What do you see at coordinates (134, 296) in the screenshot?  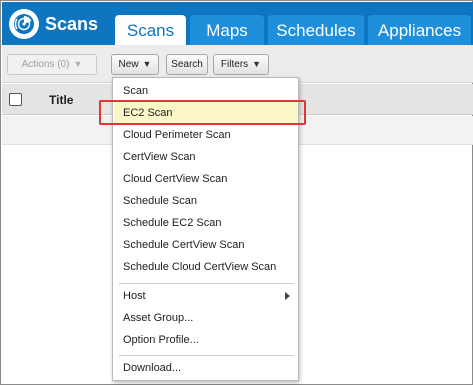 I see `menu-item-host-label: Host` at bounding box center [134, 296].